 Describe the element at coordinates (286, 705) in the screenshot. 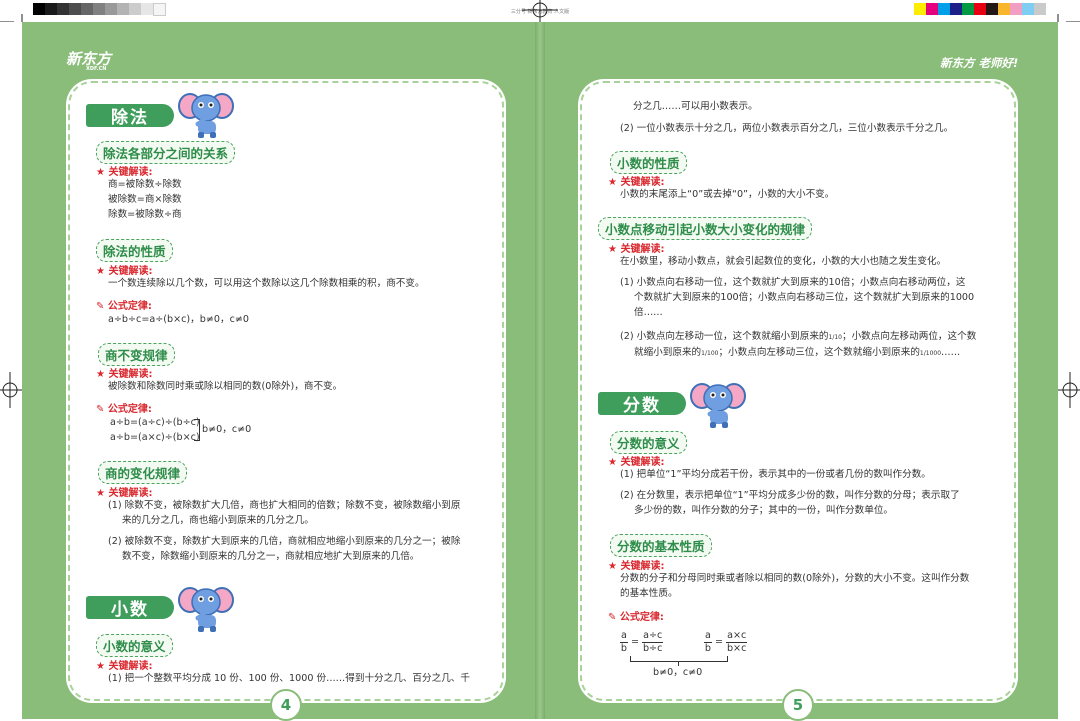

I see `page-number-left: 4` at that location.